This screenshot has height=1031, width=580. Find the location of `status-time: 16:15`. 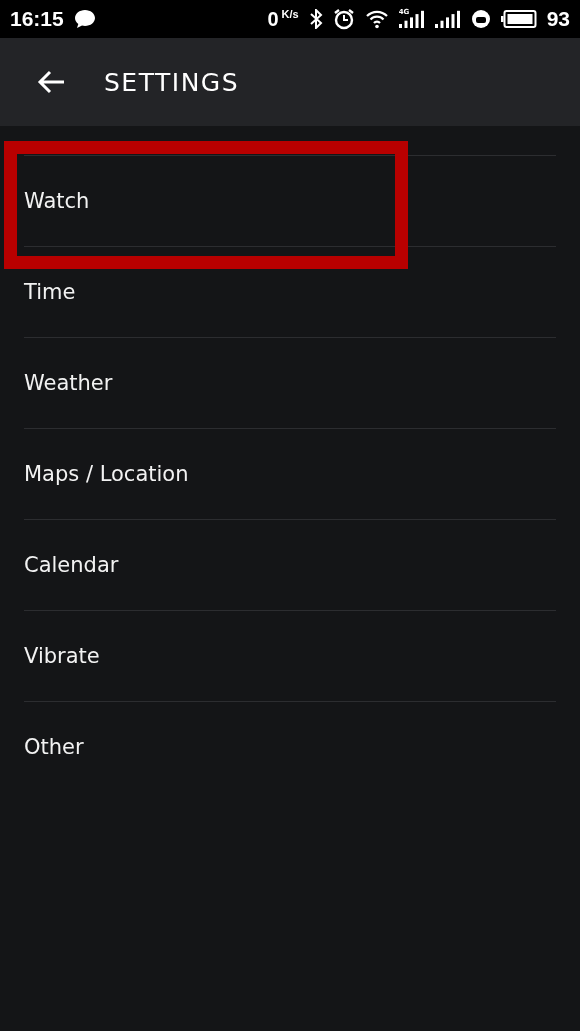

status-time: 16:15 is located at coordinates (37, 19).